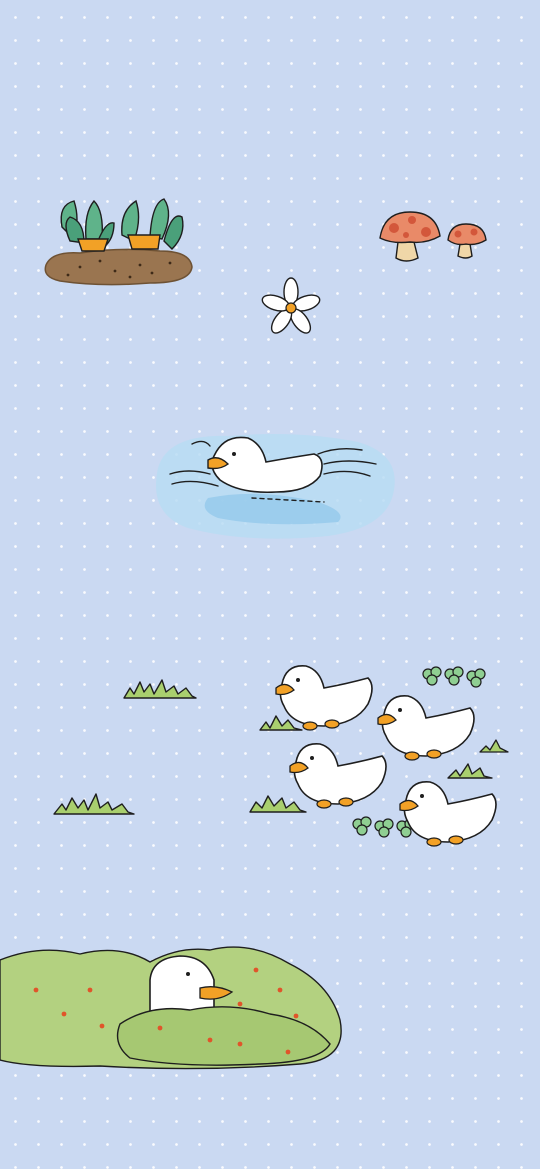 The height and width of the screenshot is (1169, 540). What do you see at coordinates (174, 1006) in the screenshot?
I see `duck-in-bush-illustration` at bounding box center [174, 1006].